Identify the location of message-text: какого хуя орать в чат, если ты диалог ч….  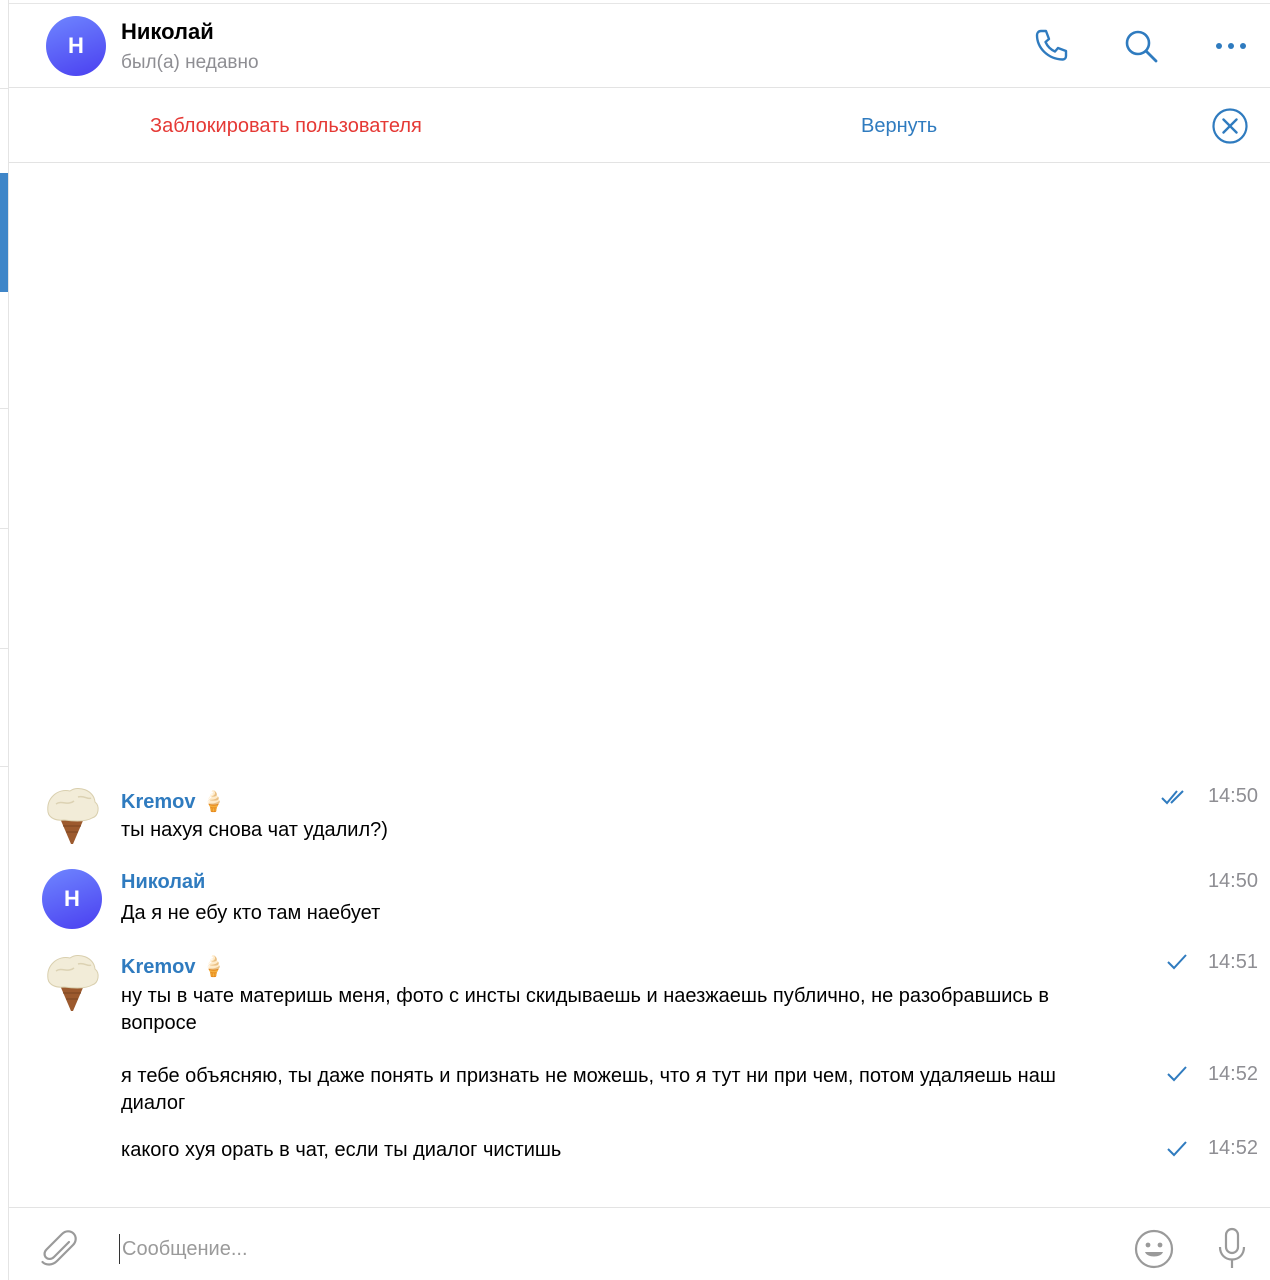
(341, 1150).